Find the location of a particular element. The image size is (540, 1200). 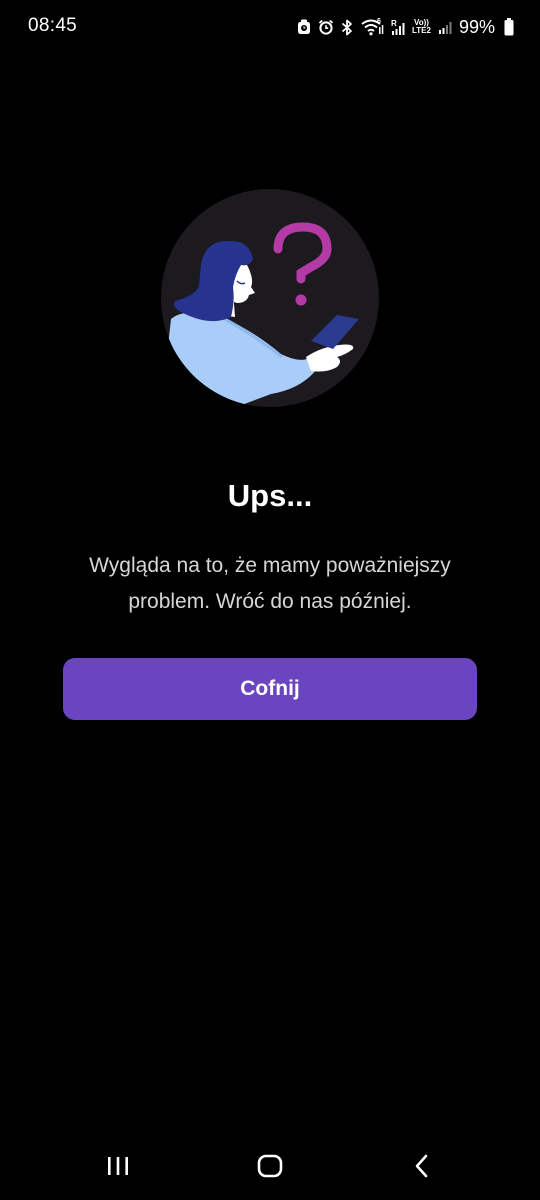

battery-percent: 99% is located at coordinates (476, 26).